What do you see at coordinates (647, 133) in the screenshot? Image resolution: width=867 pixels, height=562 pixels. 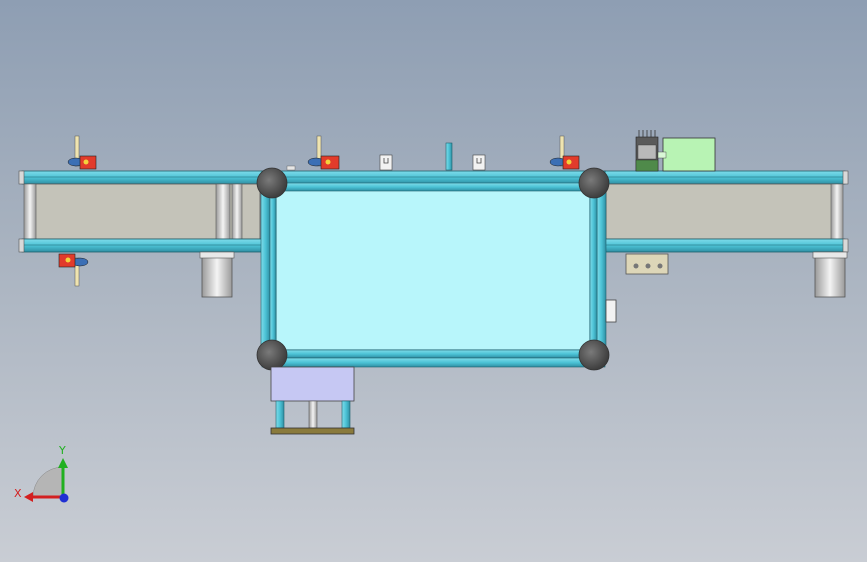 I see `terminal-pins-icon` at bounding box center [647, 133].